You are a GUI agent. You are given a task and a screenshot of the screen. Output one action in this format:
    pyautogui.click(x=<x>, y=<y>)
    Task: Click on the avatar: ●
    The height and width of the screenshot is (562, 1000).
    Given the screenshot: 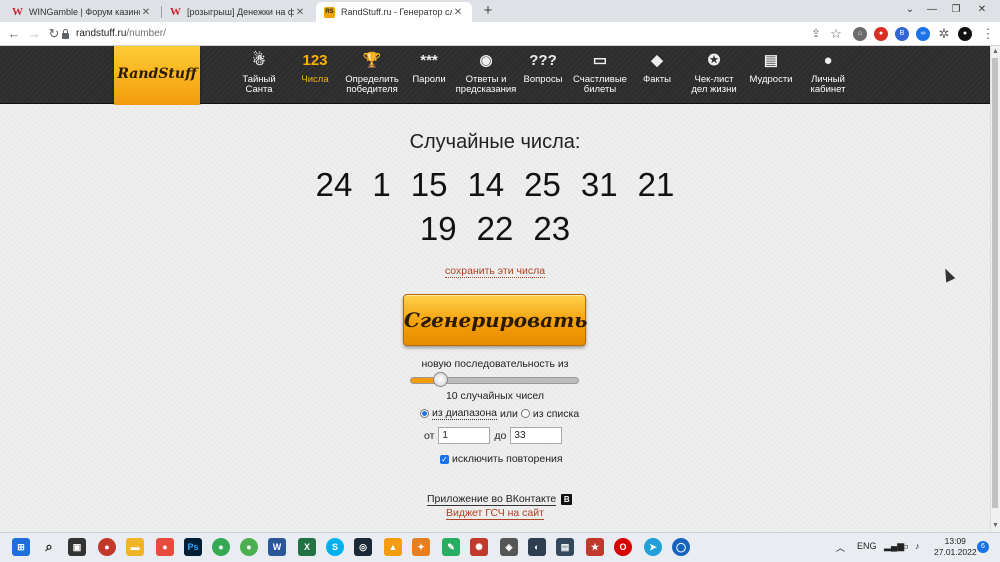 What is the action you would take?
    pyautogui.click(x=965, y=34)
    